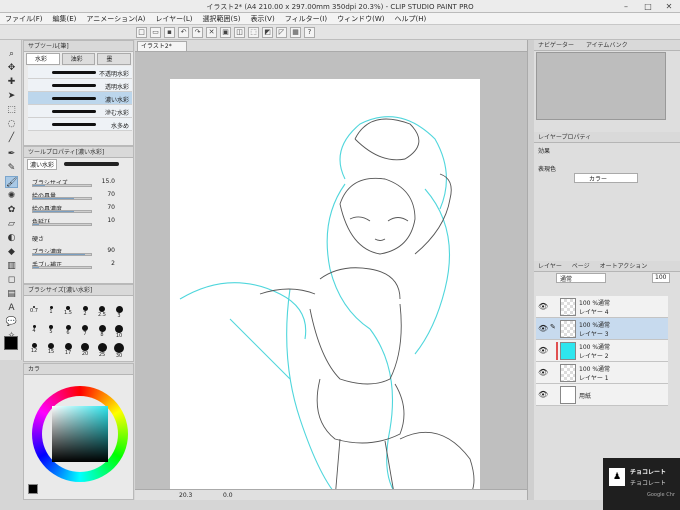  Describe the element at coordinates (119, 332) in the screenshot. I see `brush-size-preset: 10` at that location.